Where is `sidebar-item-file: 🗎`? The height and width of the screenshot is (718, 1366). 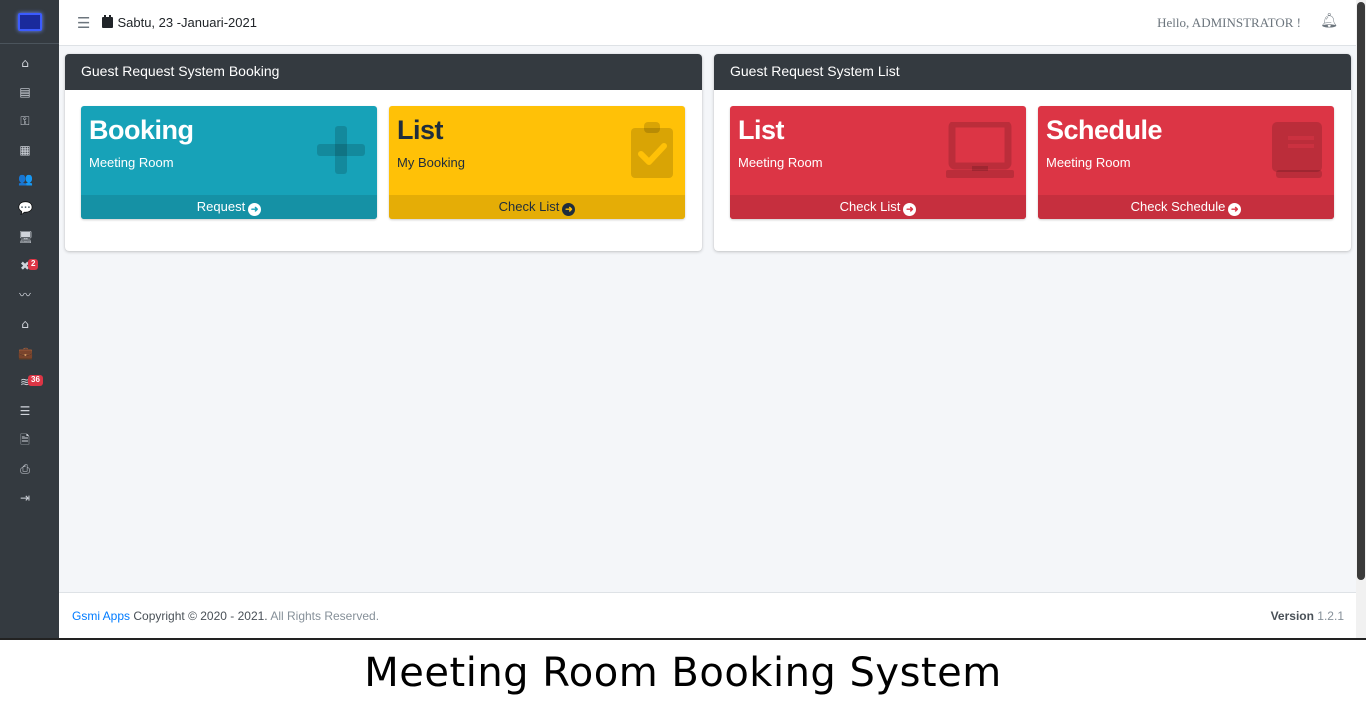 sidebar-item-file: 🗎 is located at coordinates (29, 439).